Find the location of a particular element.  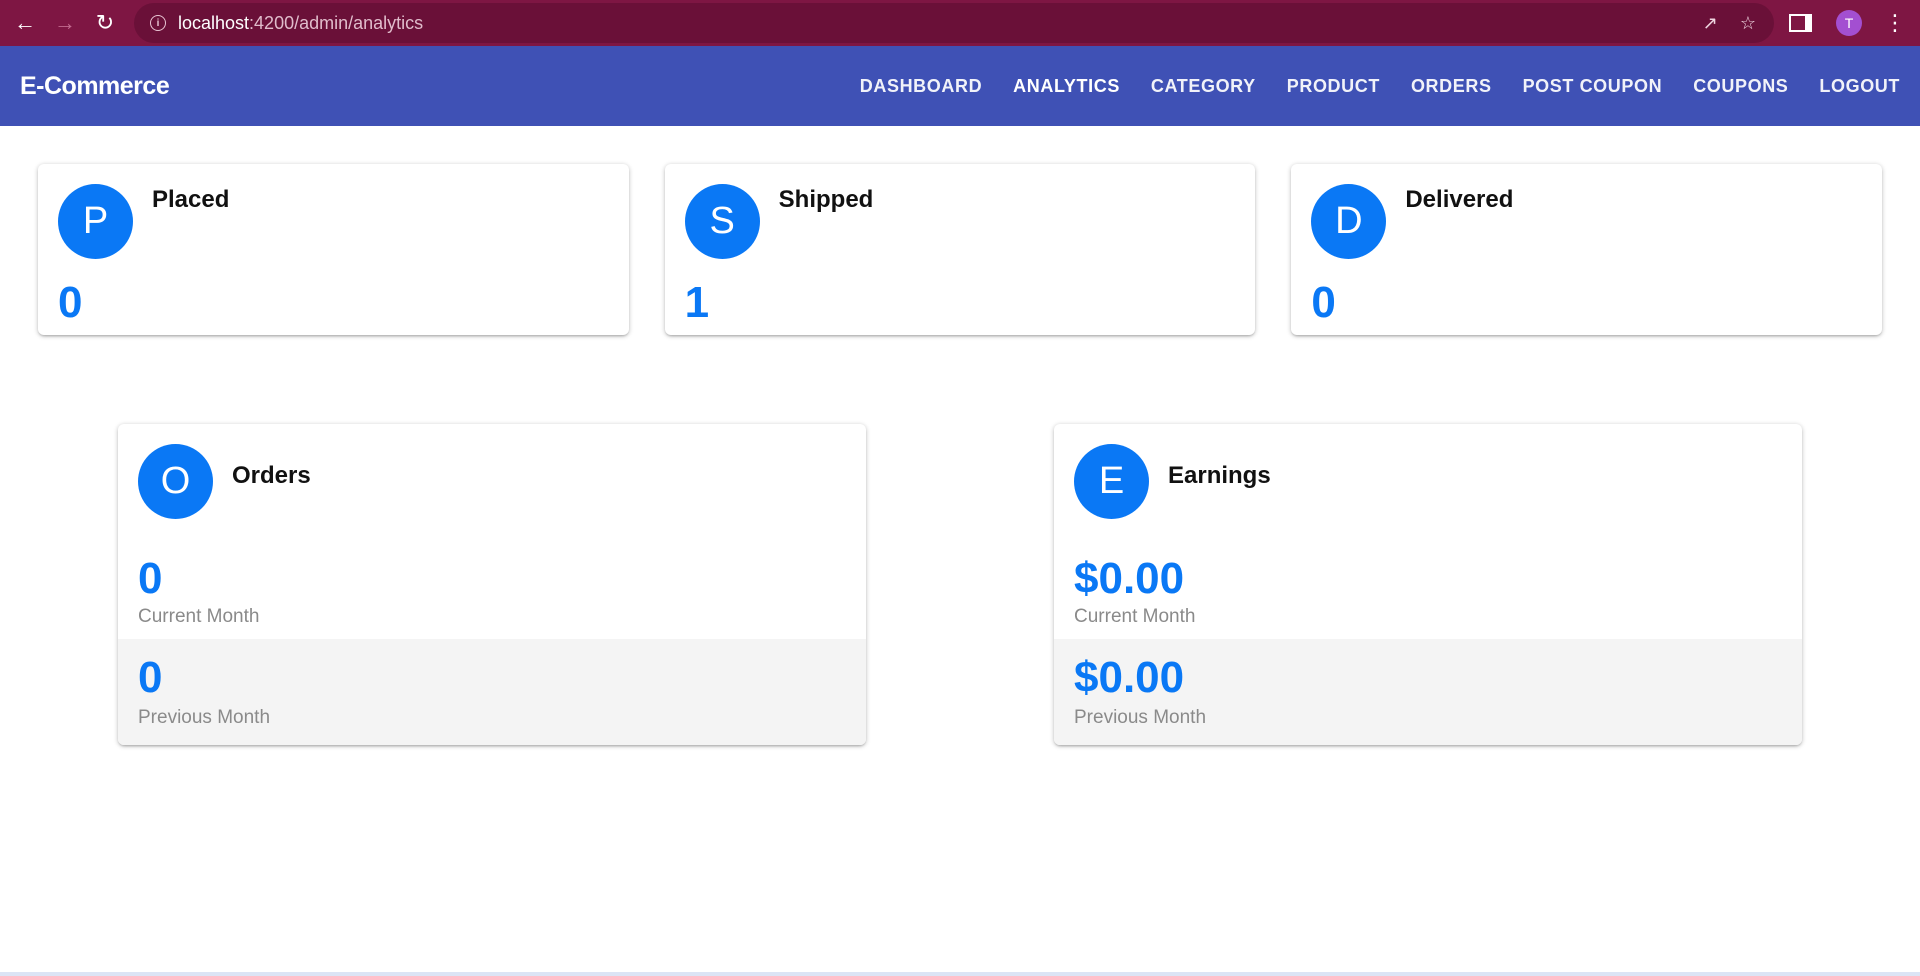

profile-avatar: T is located at coordinates (1849, 23).